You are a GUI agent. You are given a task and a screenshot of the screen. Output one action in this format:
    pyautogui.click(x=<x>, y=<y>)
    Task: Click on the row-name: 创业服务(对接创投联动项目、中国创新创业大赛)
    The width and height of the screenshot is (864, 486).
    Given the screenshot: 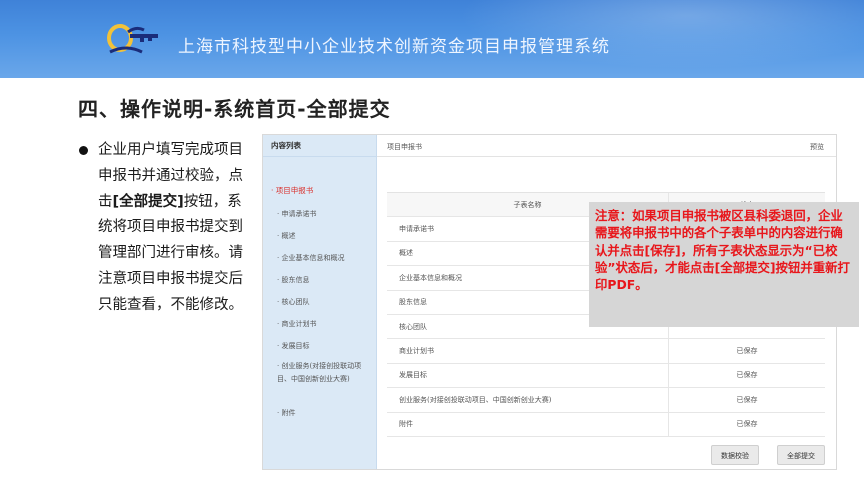 What is the action you would take?
    pyautogui.click(x=528, y=400)
    